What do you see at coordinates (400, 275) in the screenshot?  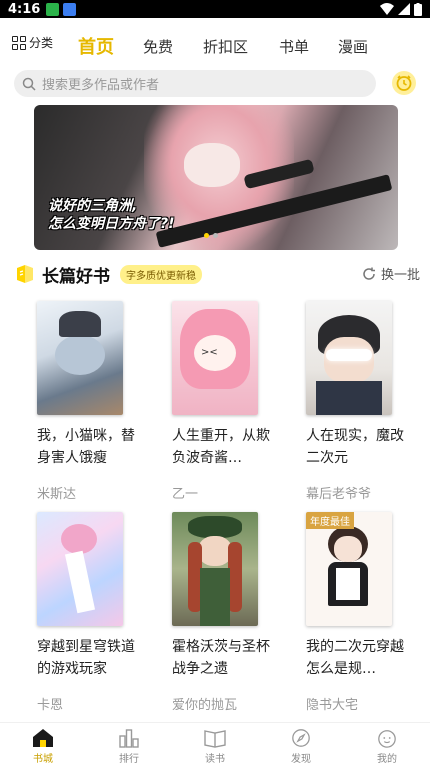 I see `refresh-label: 换一批` at bounding box center [400, 275].